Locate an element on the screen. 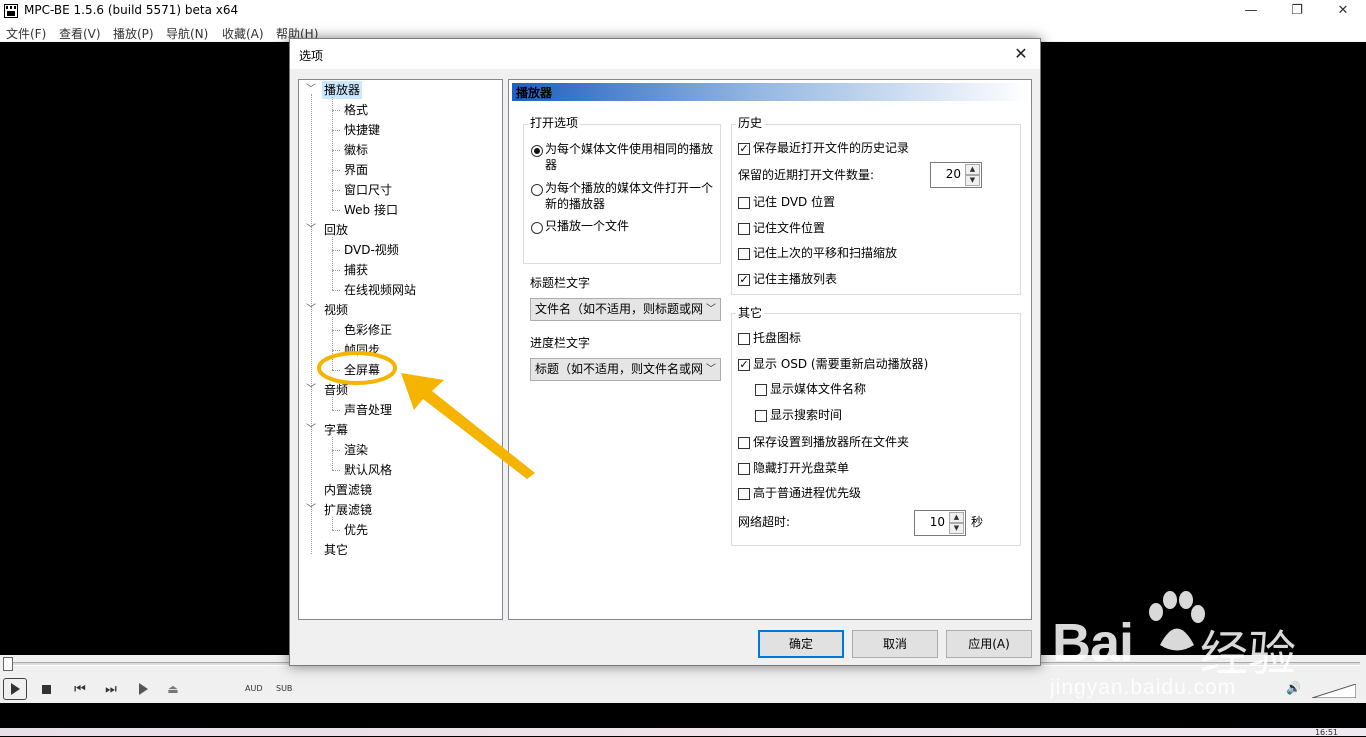 The height and width of the screenshot is (737, 1366). tree-item: 播放器 is located at coordinates (342, 90).